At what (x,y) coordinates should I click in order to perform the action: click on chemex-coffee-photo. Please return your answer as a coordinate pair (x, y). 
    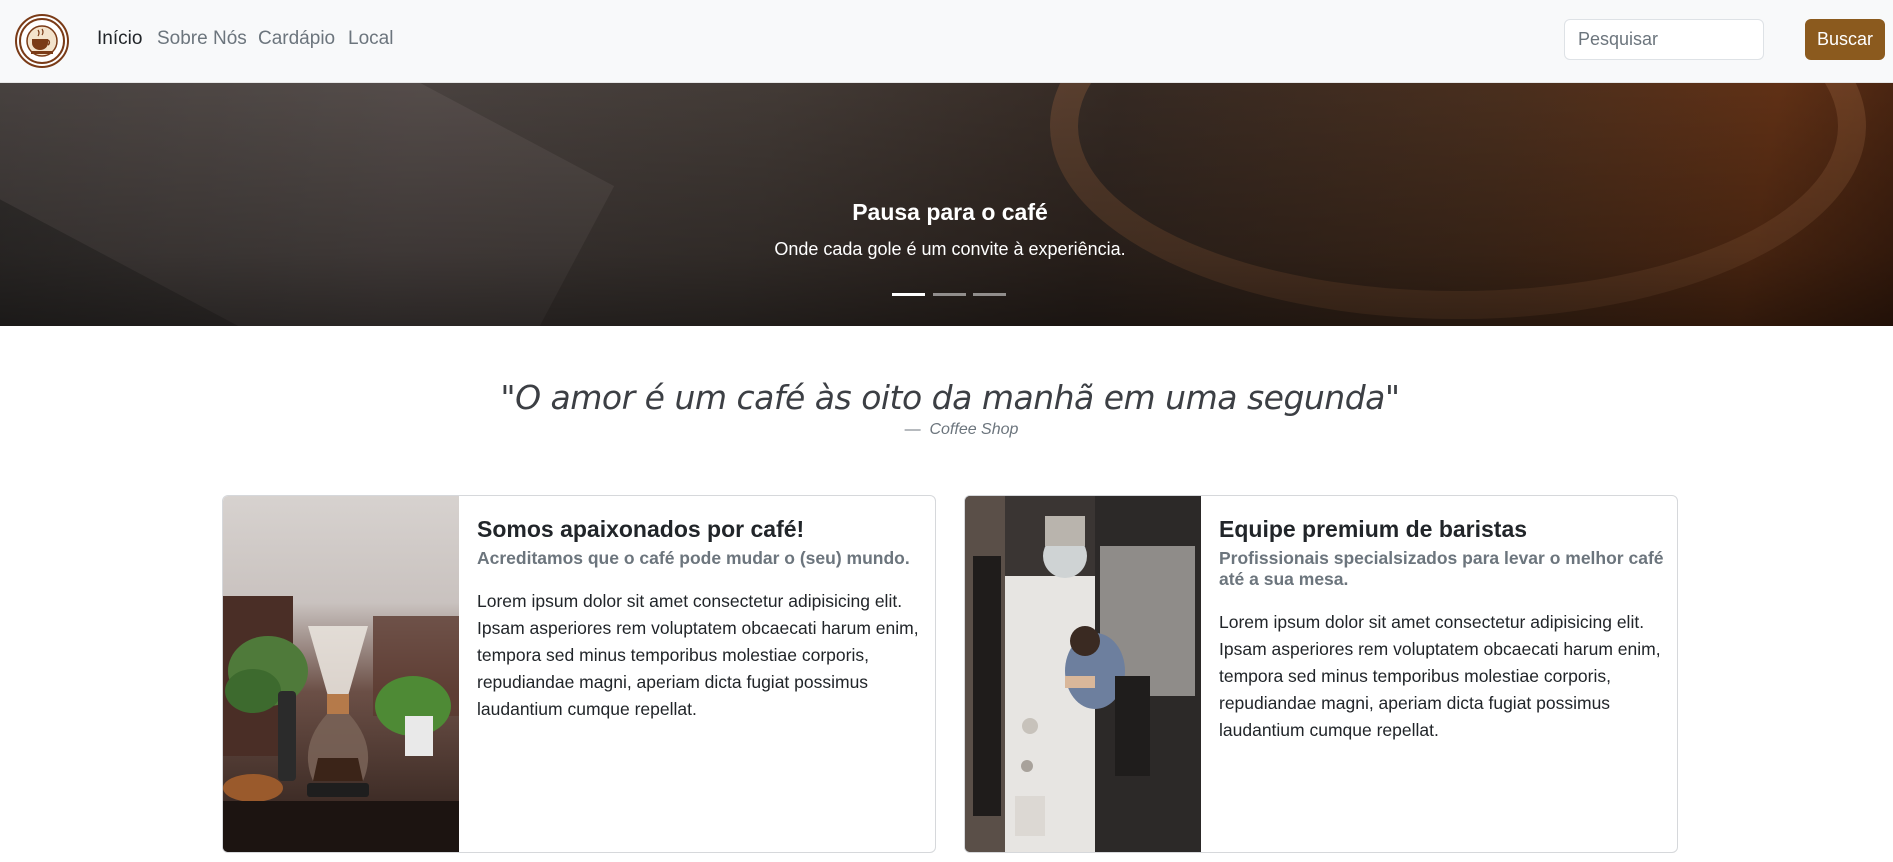
    Looking at the image, I should click on (341, 674).